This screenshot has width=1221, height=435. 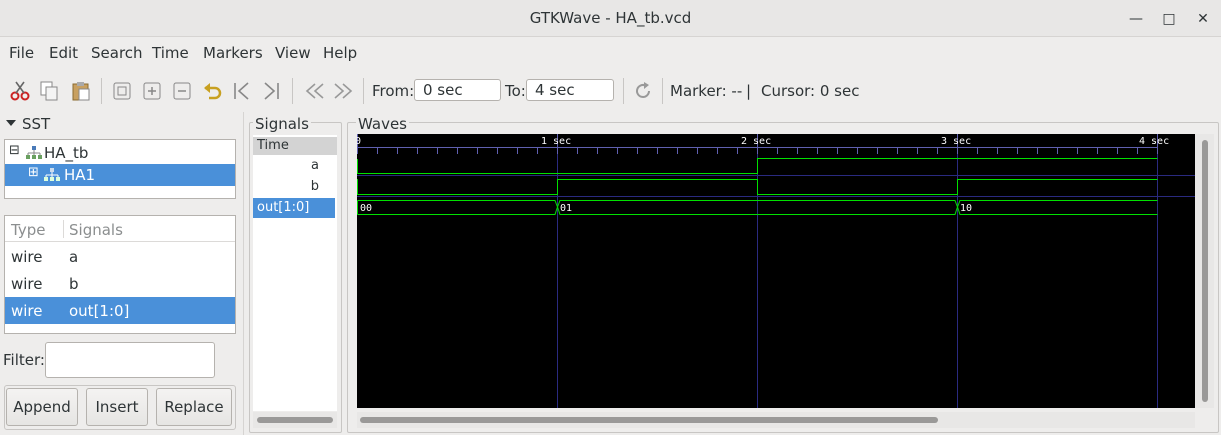 What do you see at coordinates (122, 91) in the screenshot?
I see `zoom-fit-icon` at bounding box center [122, 91].